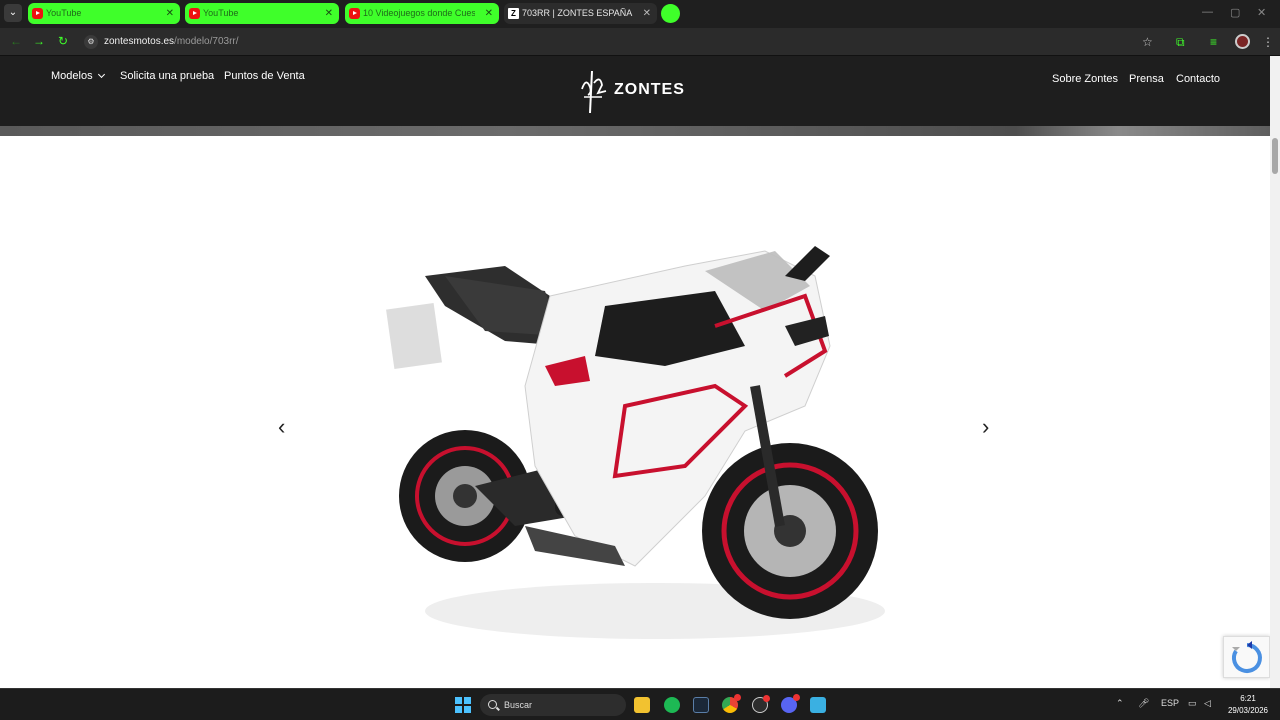 The height and width of the screenshot is (720, 1280). I want to click on search-icon, so click(492, 704).